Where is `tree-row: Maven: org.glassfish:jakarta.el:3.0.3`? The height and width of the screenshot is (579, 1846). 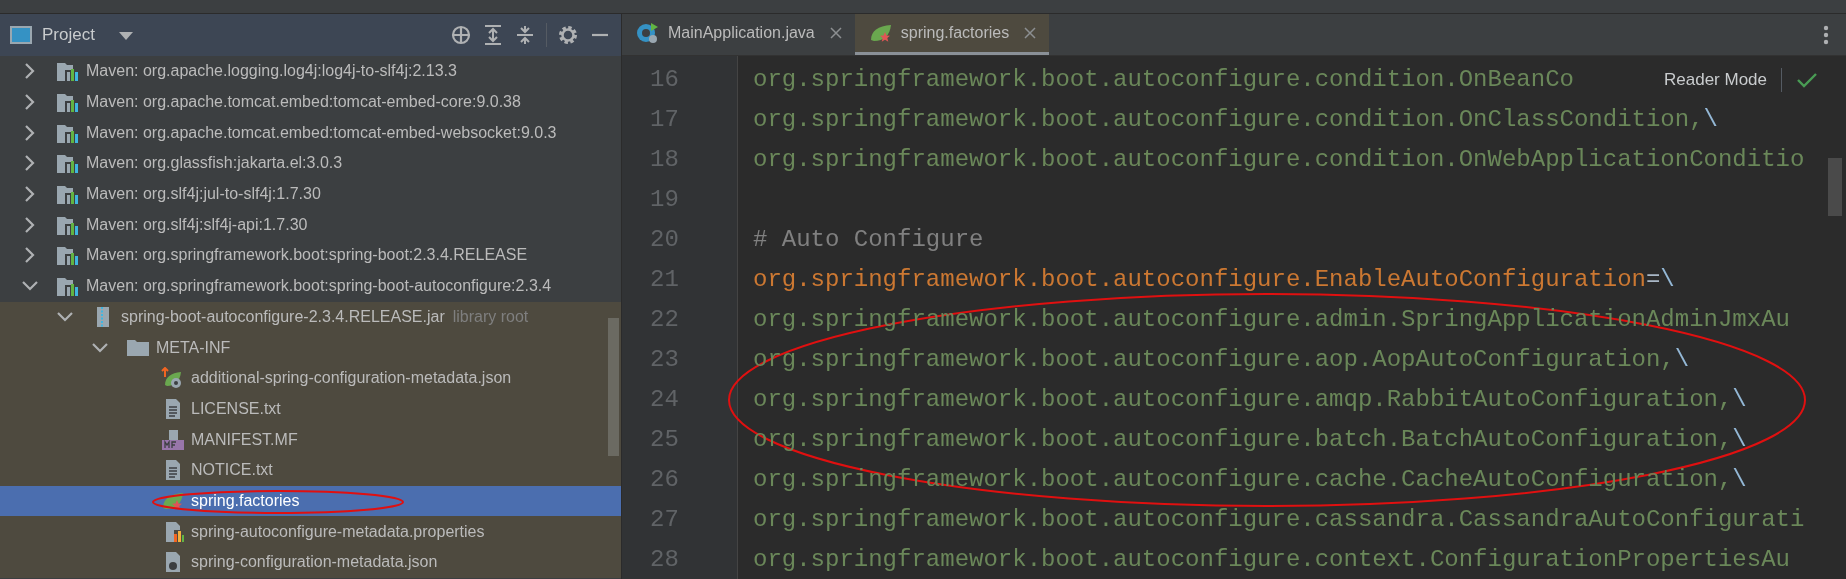
tree-row: Maven: org.glassfish:jakarta.el:3.0.3 is located at coordinates (310, 163).